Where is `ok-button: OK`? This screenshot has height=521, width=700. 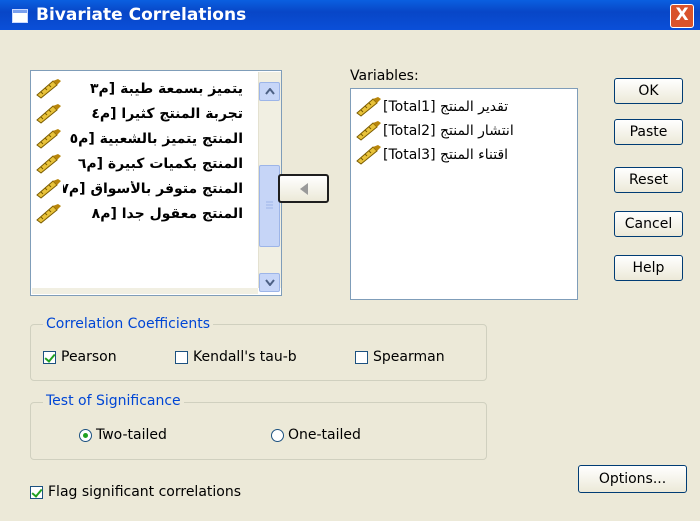 ok-button: OK is located at coordinates (648, 91).